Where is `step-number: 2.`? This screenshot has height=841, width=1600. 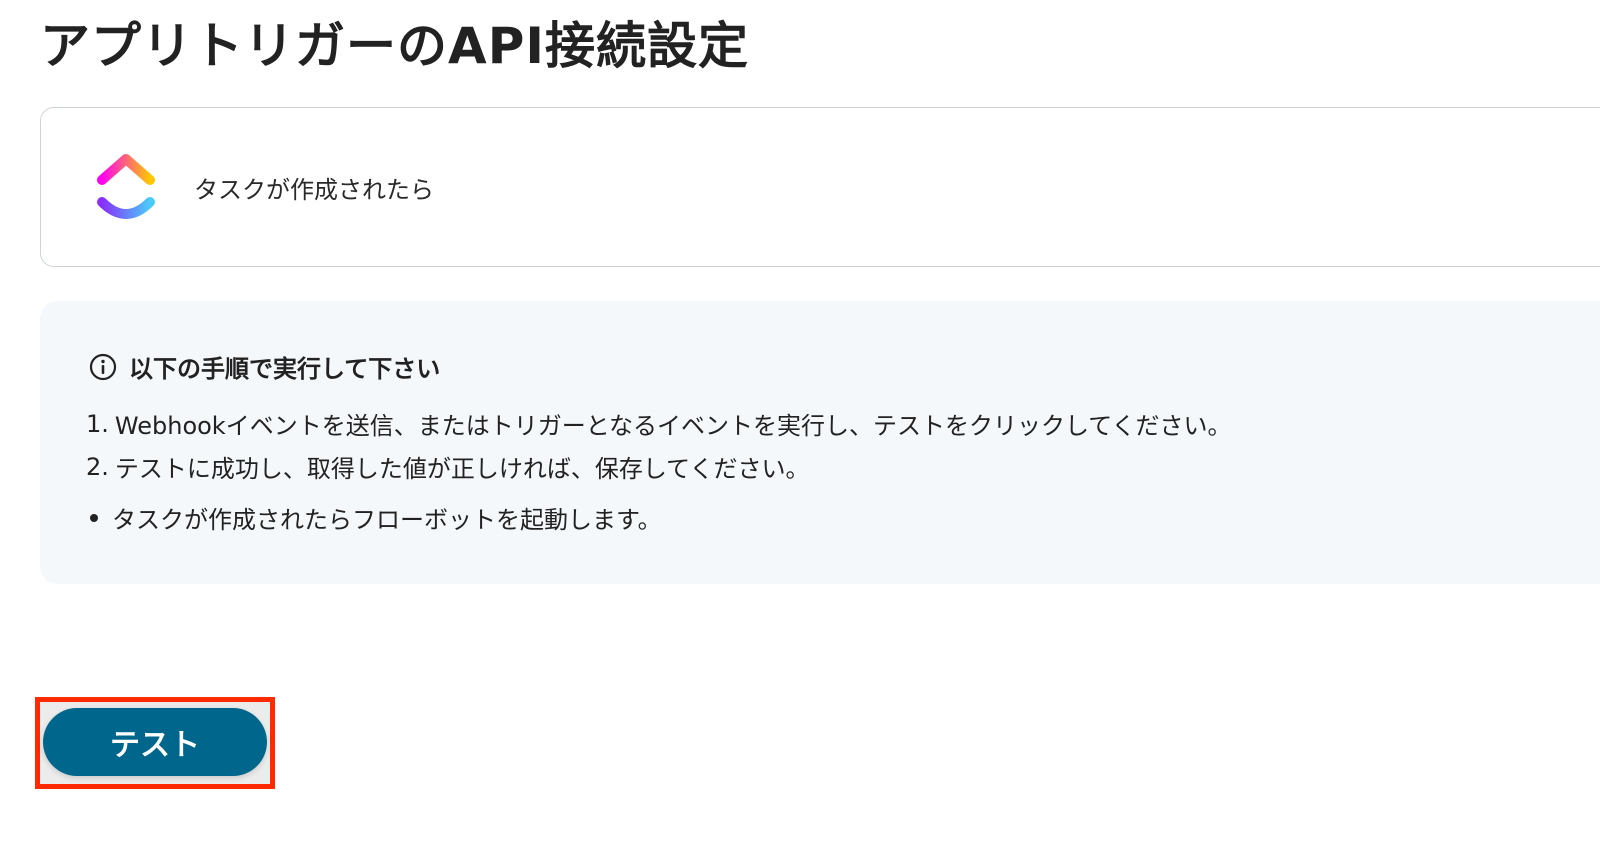
step-number: 2. is located at coordinates (97, 466).